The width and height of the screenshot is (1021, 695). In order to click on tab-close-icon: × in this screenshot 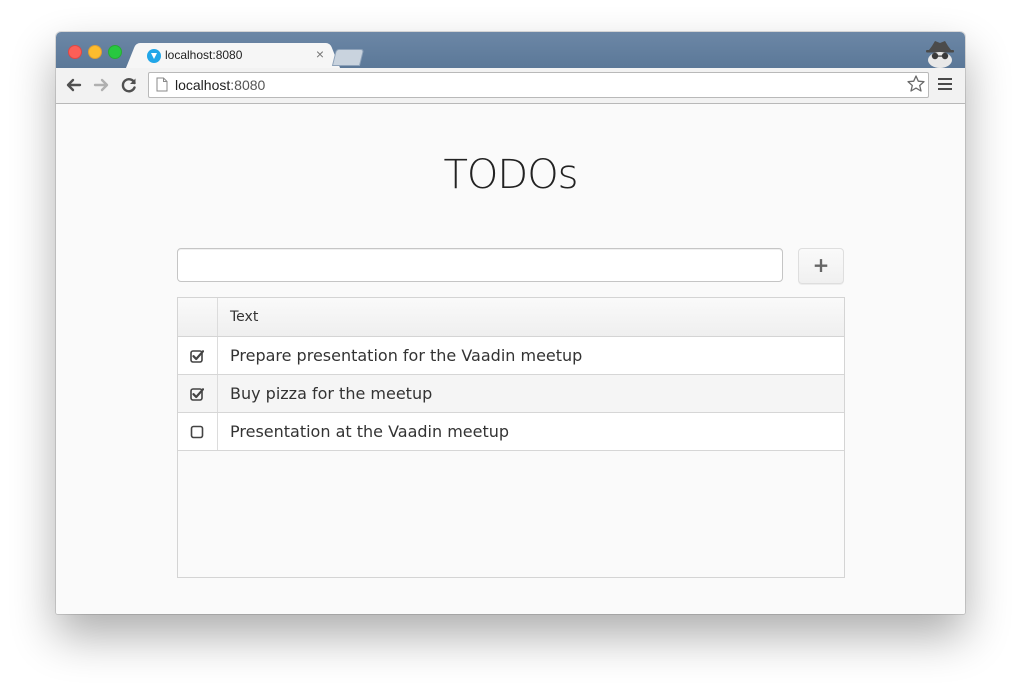, I will do `click(320, 54)`.